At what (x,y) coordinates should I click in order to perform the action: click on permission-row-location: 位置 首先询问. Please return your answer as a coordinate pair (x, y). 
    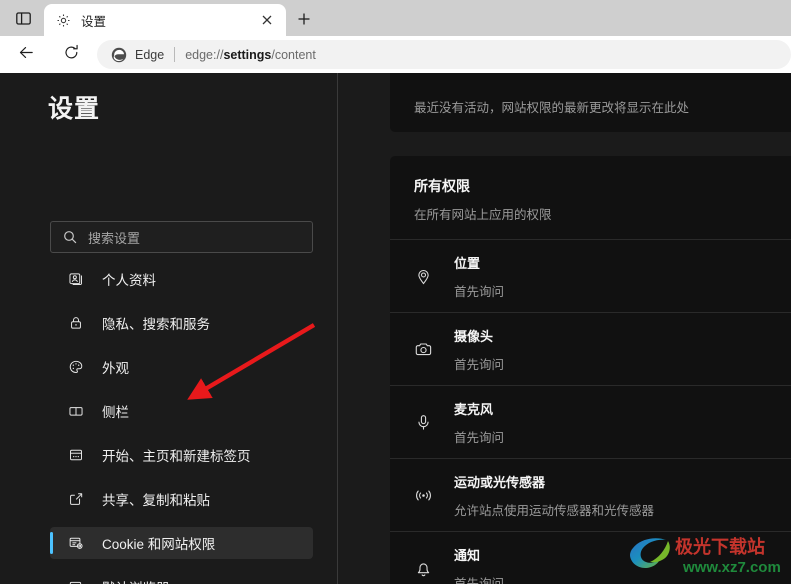
    Looking at the image, I should click on (590, 275).